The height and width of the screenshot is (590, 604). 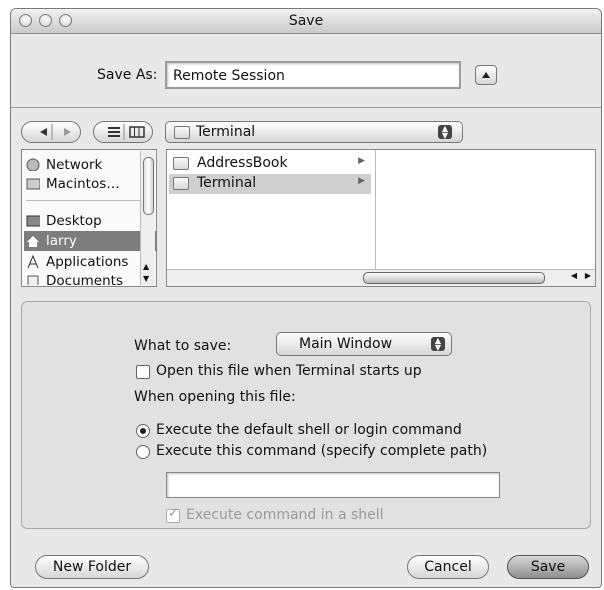 I want to click on scroll-up-arrow-icon: ▲, so click(x=146, y=266).